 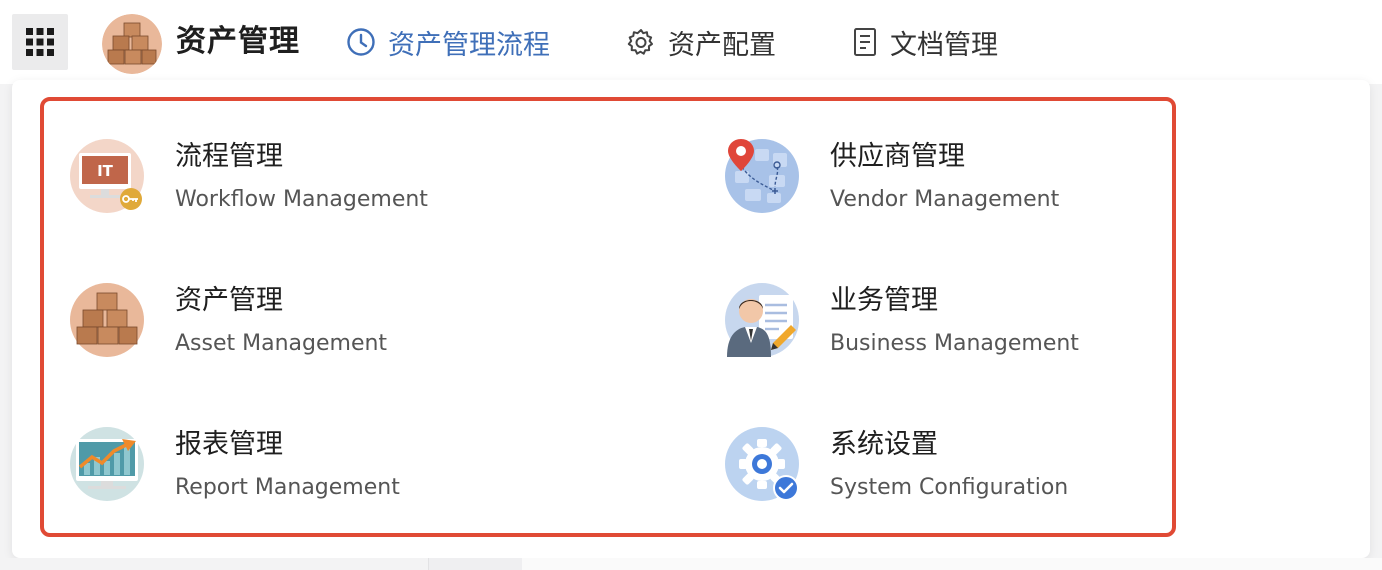 I want to click on menu-item-system: 系统设置 System Configuration, so click(x=935, y=467).